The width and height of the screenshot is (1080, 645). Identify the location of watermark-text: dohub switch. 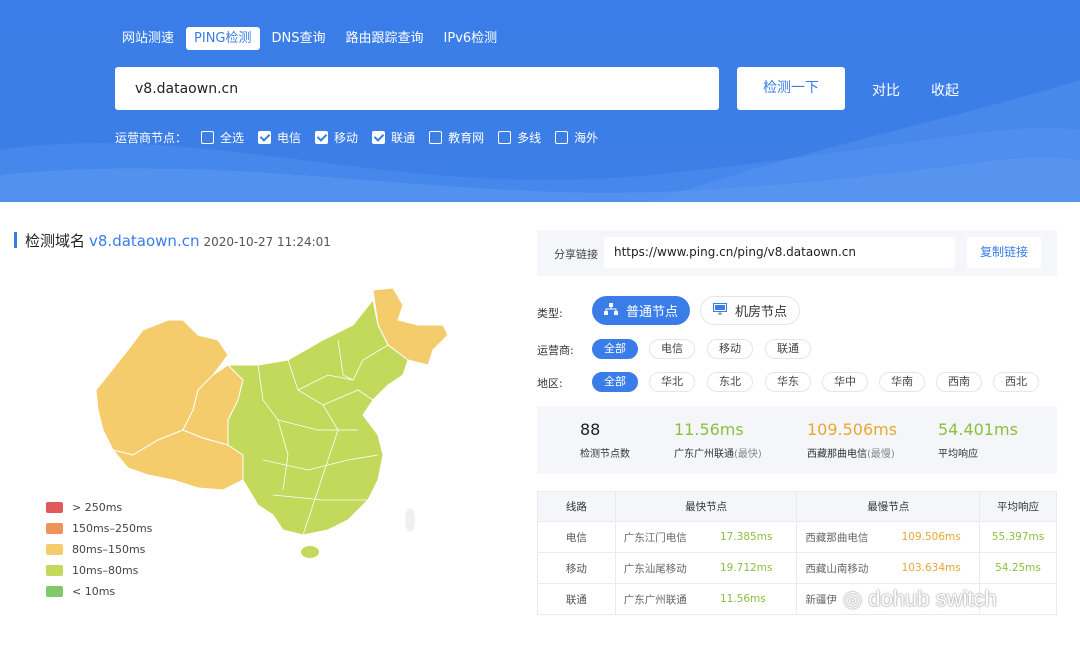
(932, 598).